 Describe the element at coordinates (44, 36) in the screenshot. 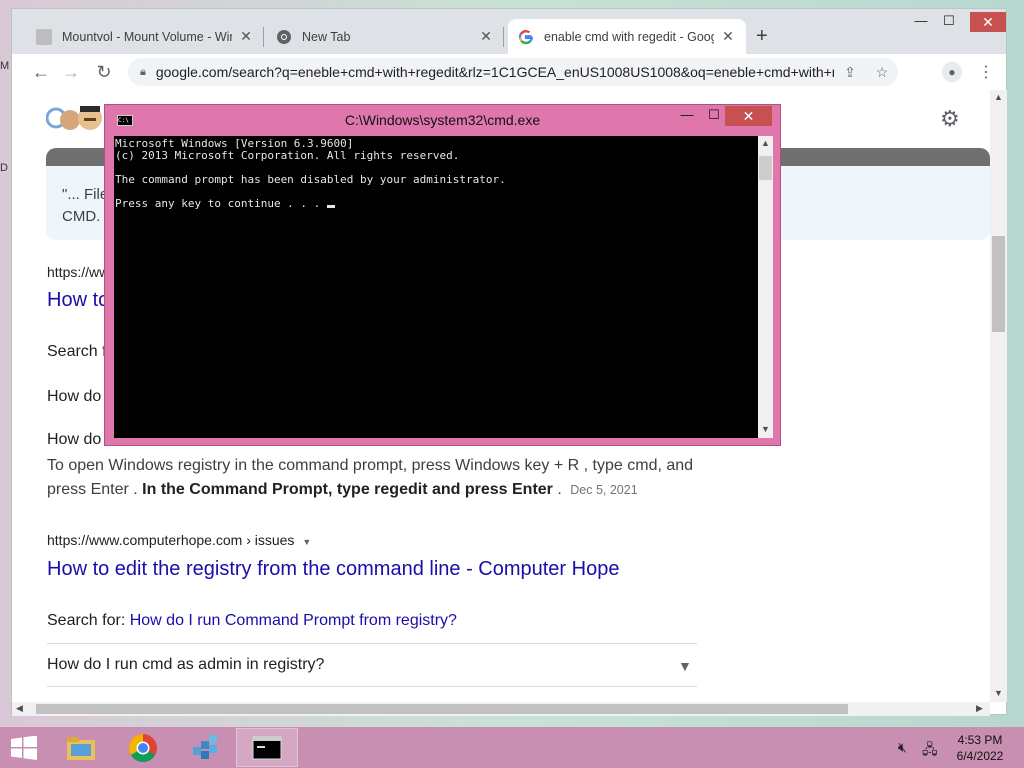

I see `doc-icon` at that location.